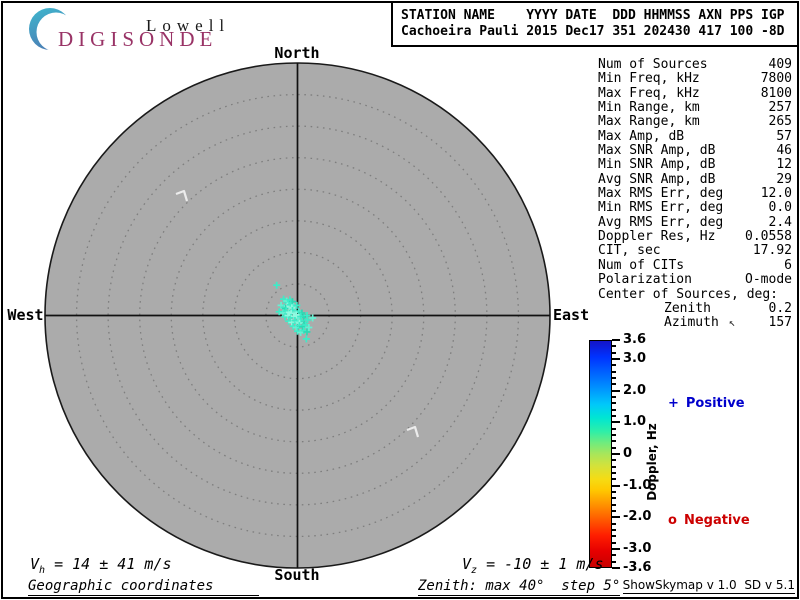 This screenshot has width=800, height=600. What do you see at coordinates (571, 315) in the screenshot?
I see `compass-east-label: East` at bounding box center [571, 315].